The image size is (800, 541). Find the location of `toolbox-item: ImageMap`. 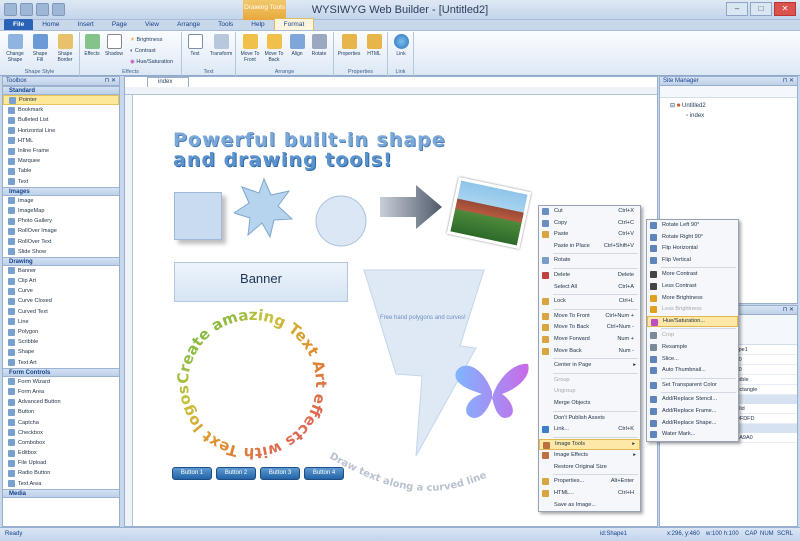

toolbox-item: ImageMap is located at coordinates (61, 211).